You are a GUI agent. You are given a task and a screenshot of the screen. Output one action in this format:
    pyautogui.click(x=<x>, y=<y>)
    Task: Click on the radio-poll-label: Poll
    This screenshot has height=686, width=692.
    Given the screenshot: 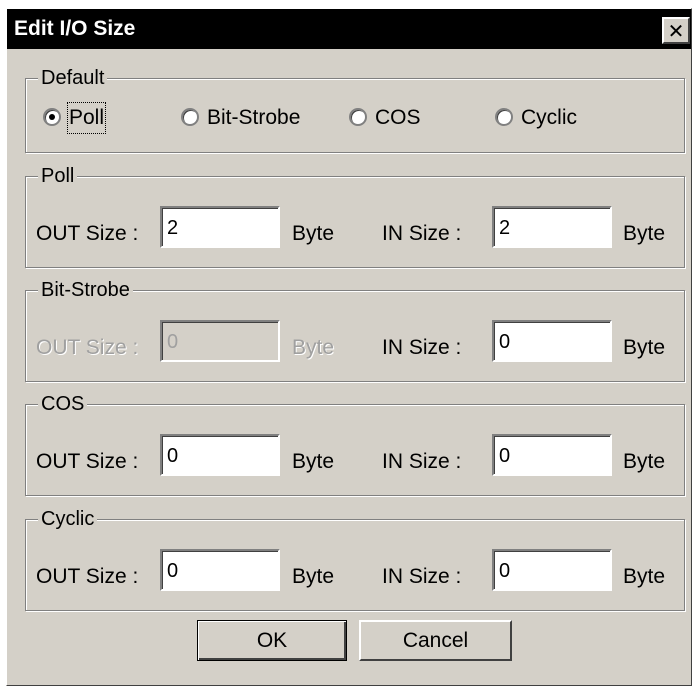 What is the action you would take?
    pyautogui.click(x=86, y=118)
    